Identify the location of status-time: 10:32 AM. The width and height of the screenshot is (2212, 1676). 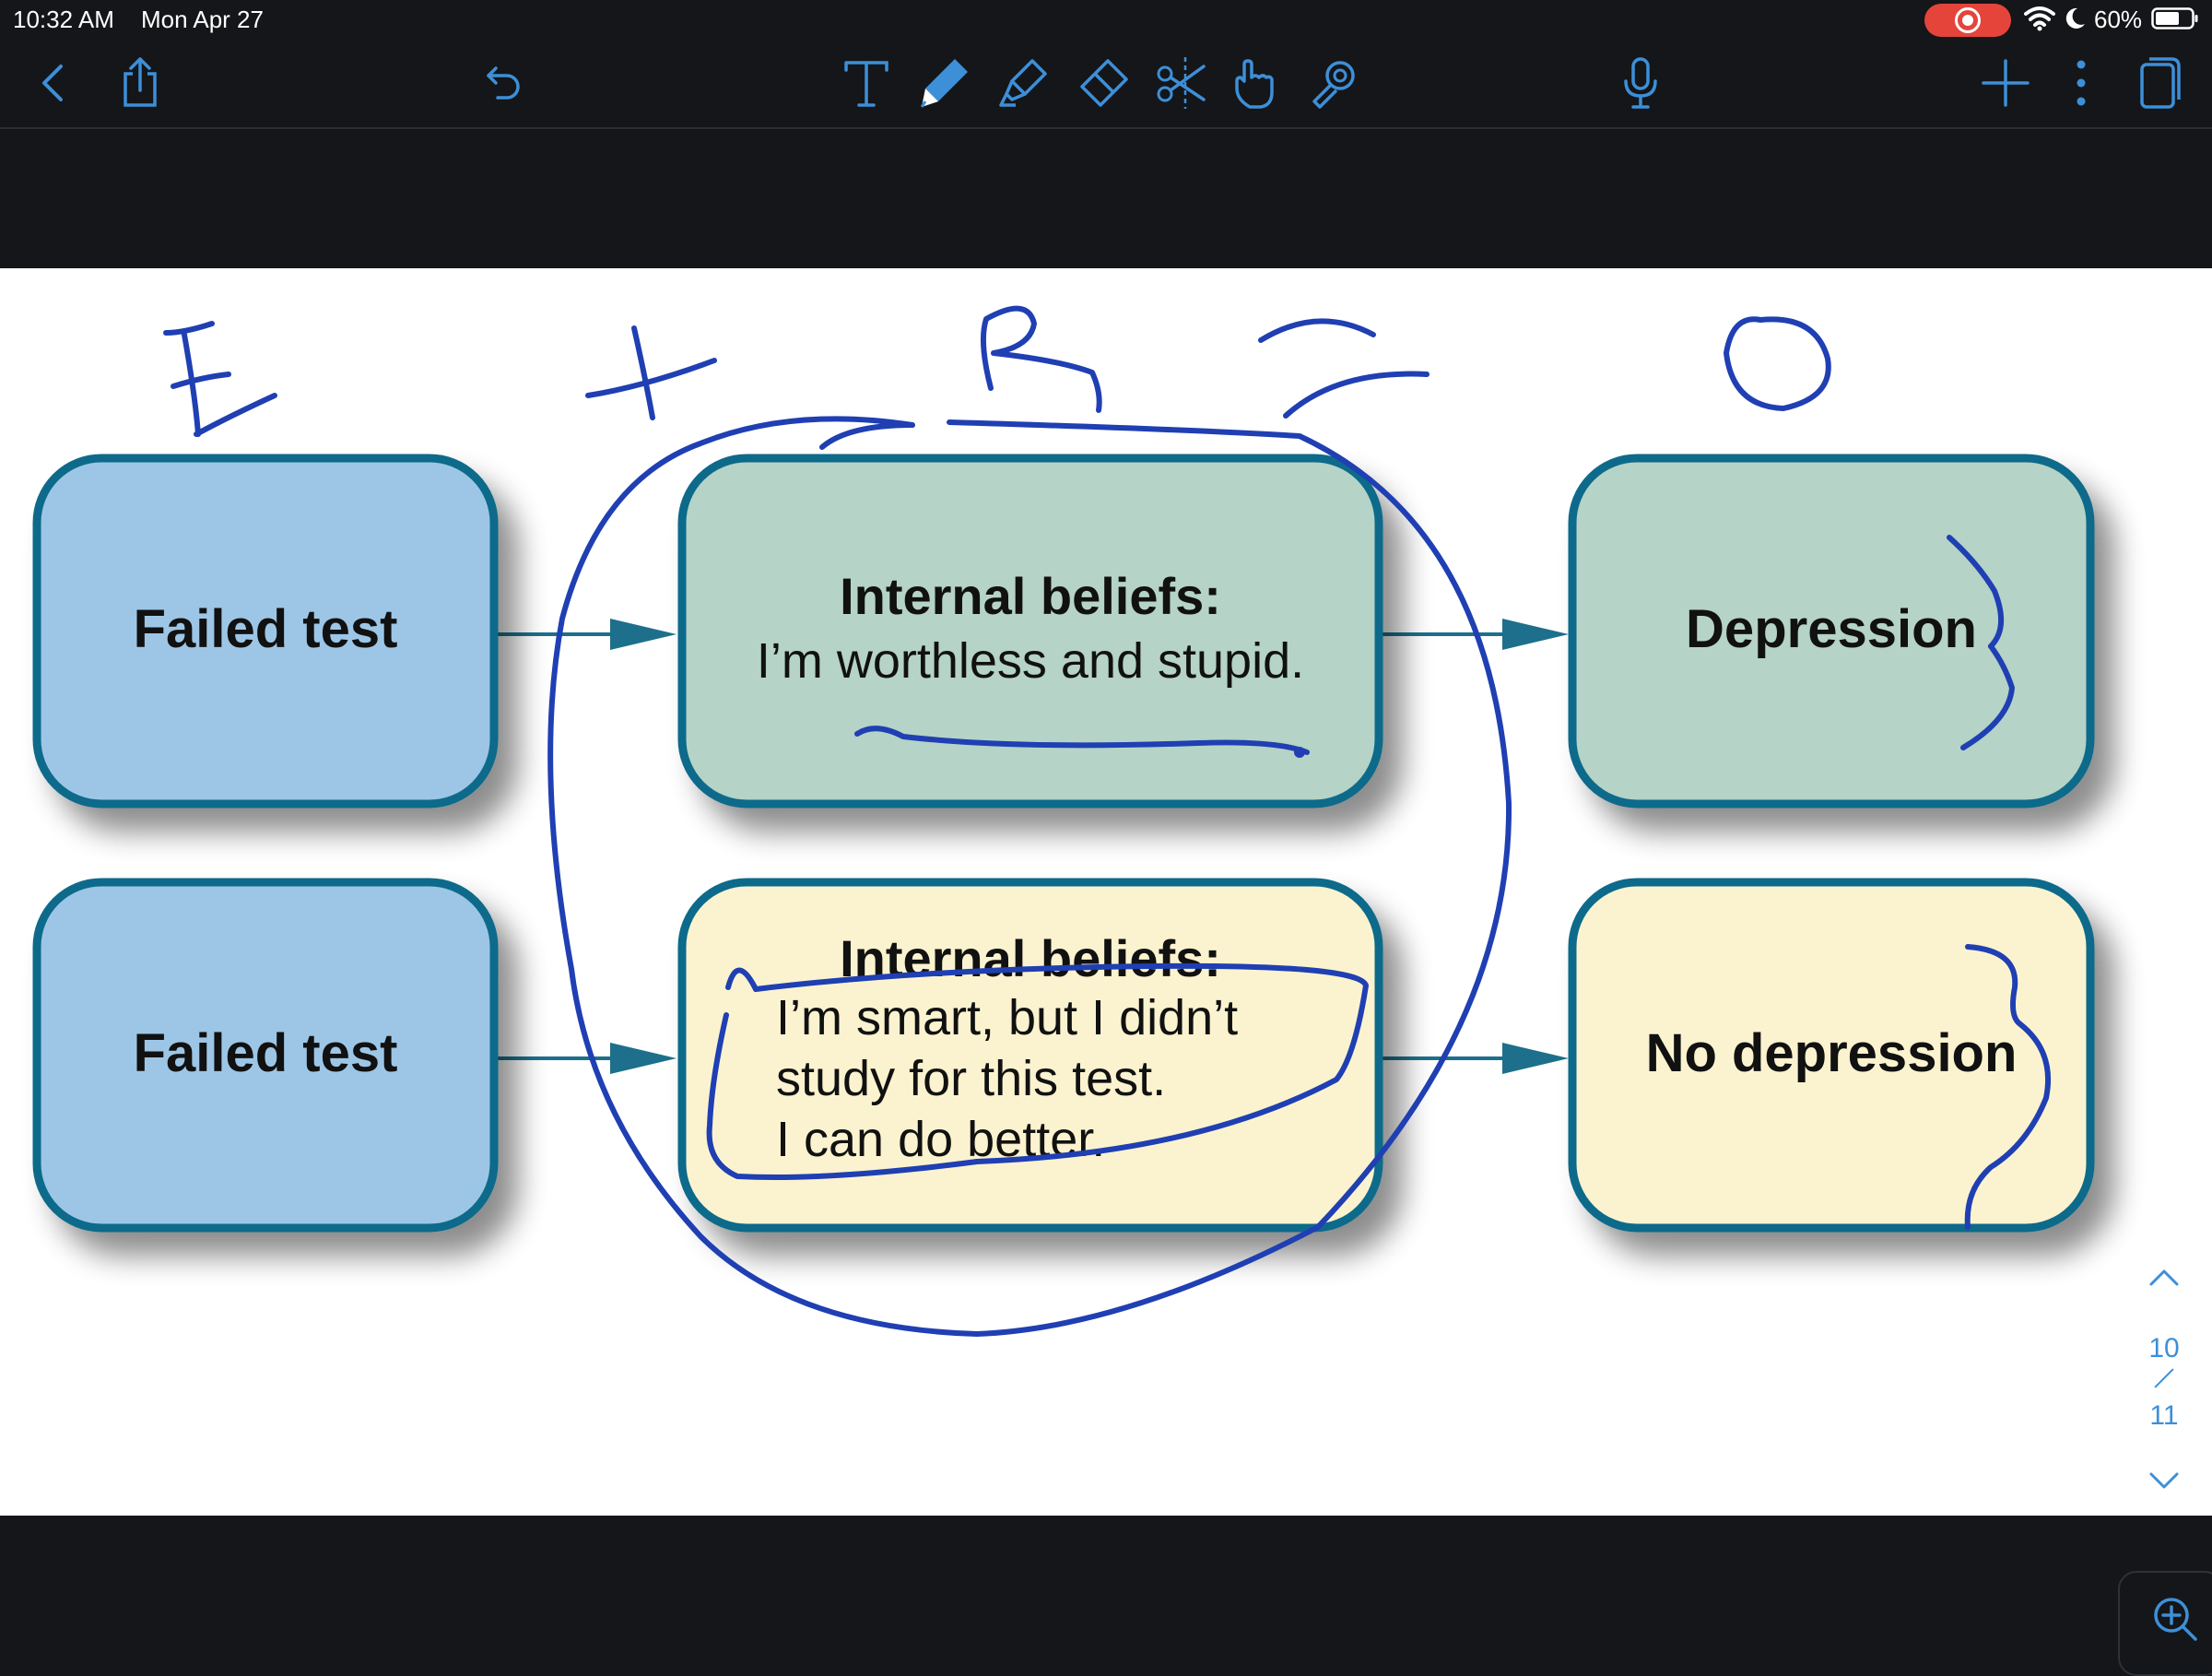
(63, 19).